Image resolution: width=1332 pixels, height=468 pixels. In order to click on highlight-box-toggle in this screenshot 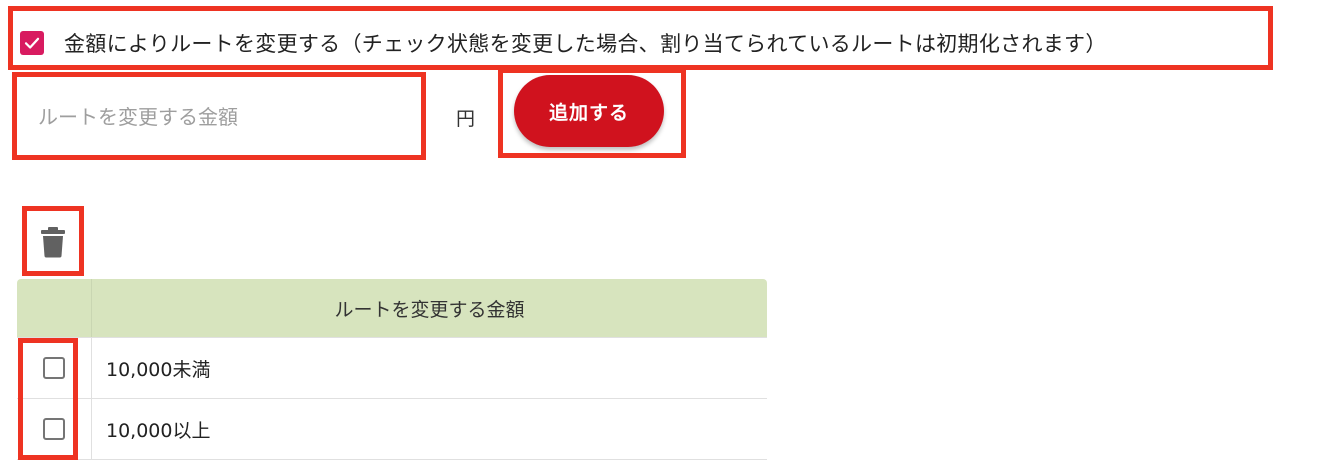, I will do `click(640, 38)`.